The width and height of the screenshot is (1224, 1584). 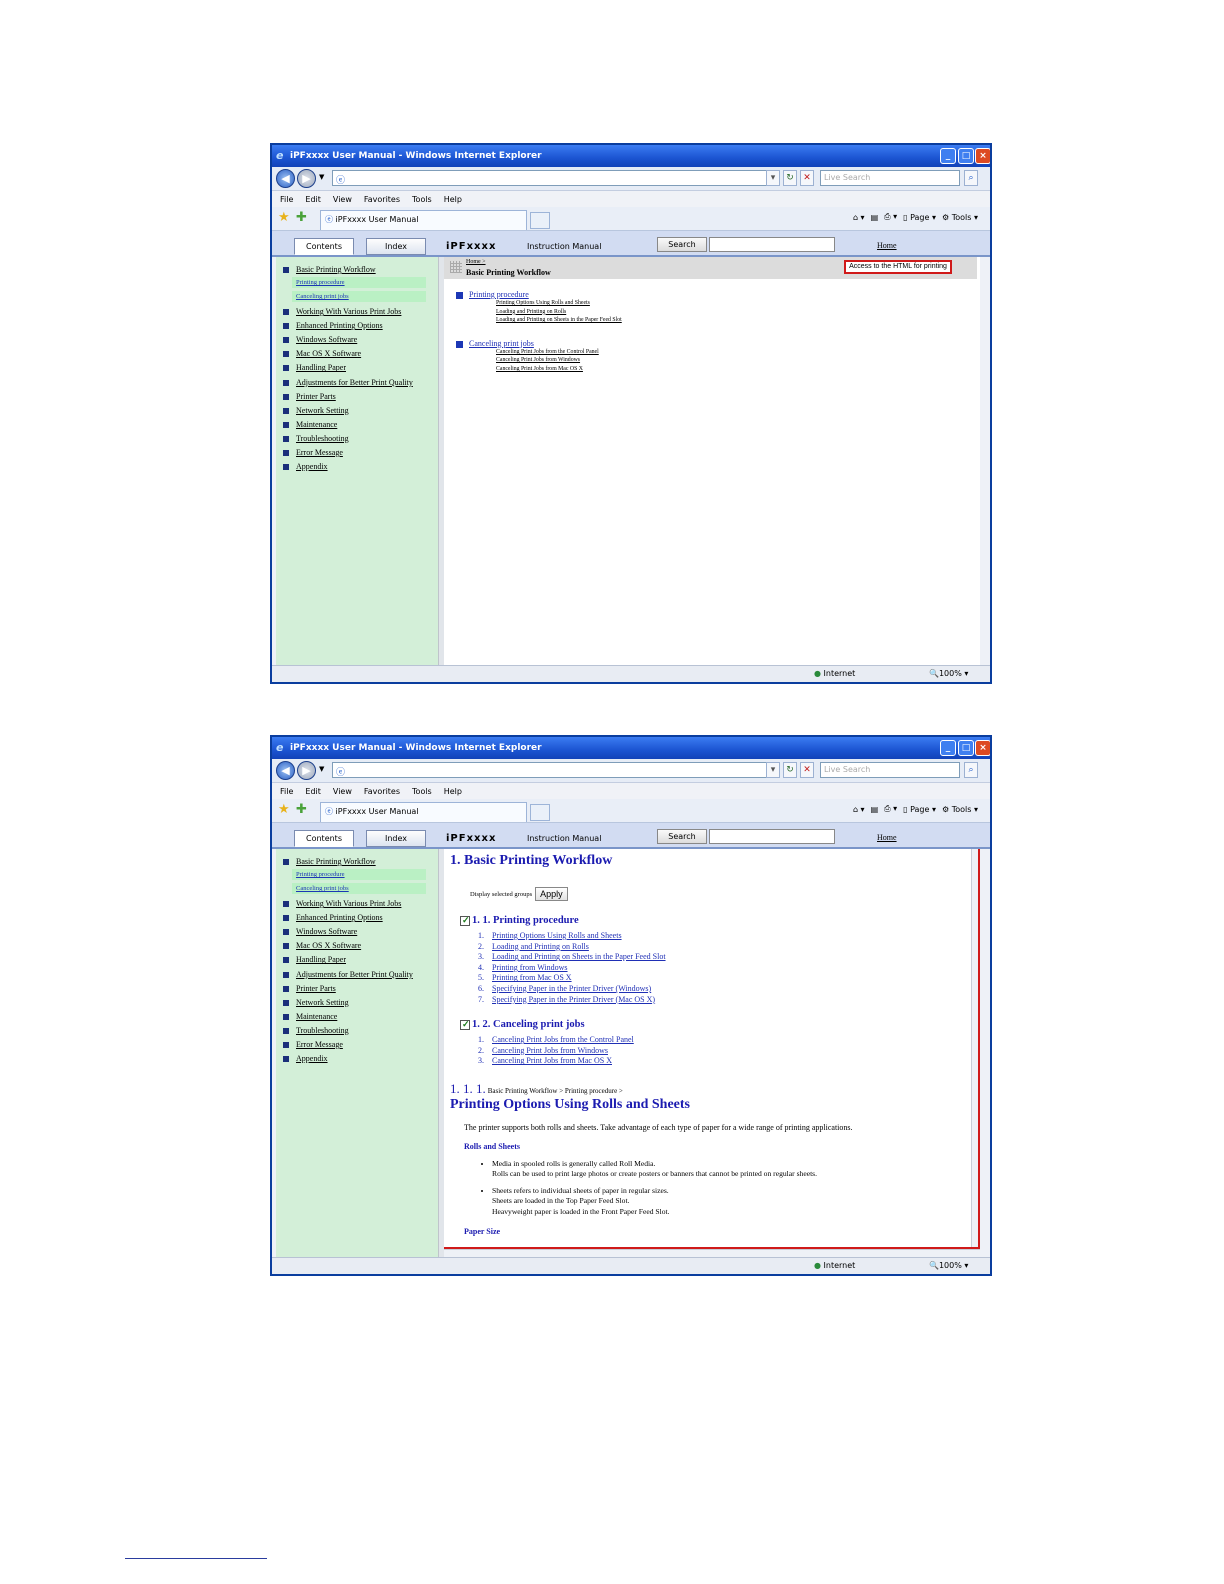 What do you see at coordinates (559, 312) in the screenshot?
I see `list-item: Loading and Printing on Rolls` at bounding box center [559, 312].